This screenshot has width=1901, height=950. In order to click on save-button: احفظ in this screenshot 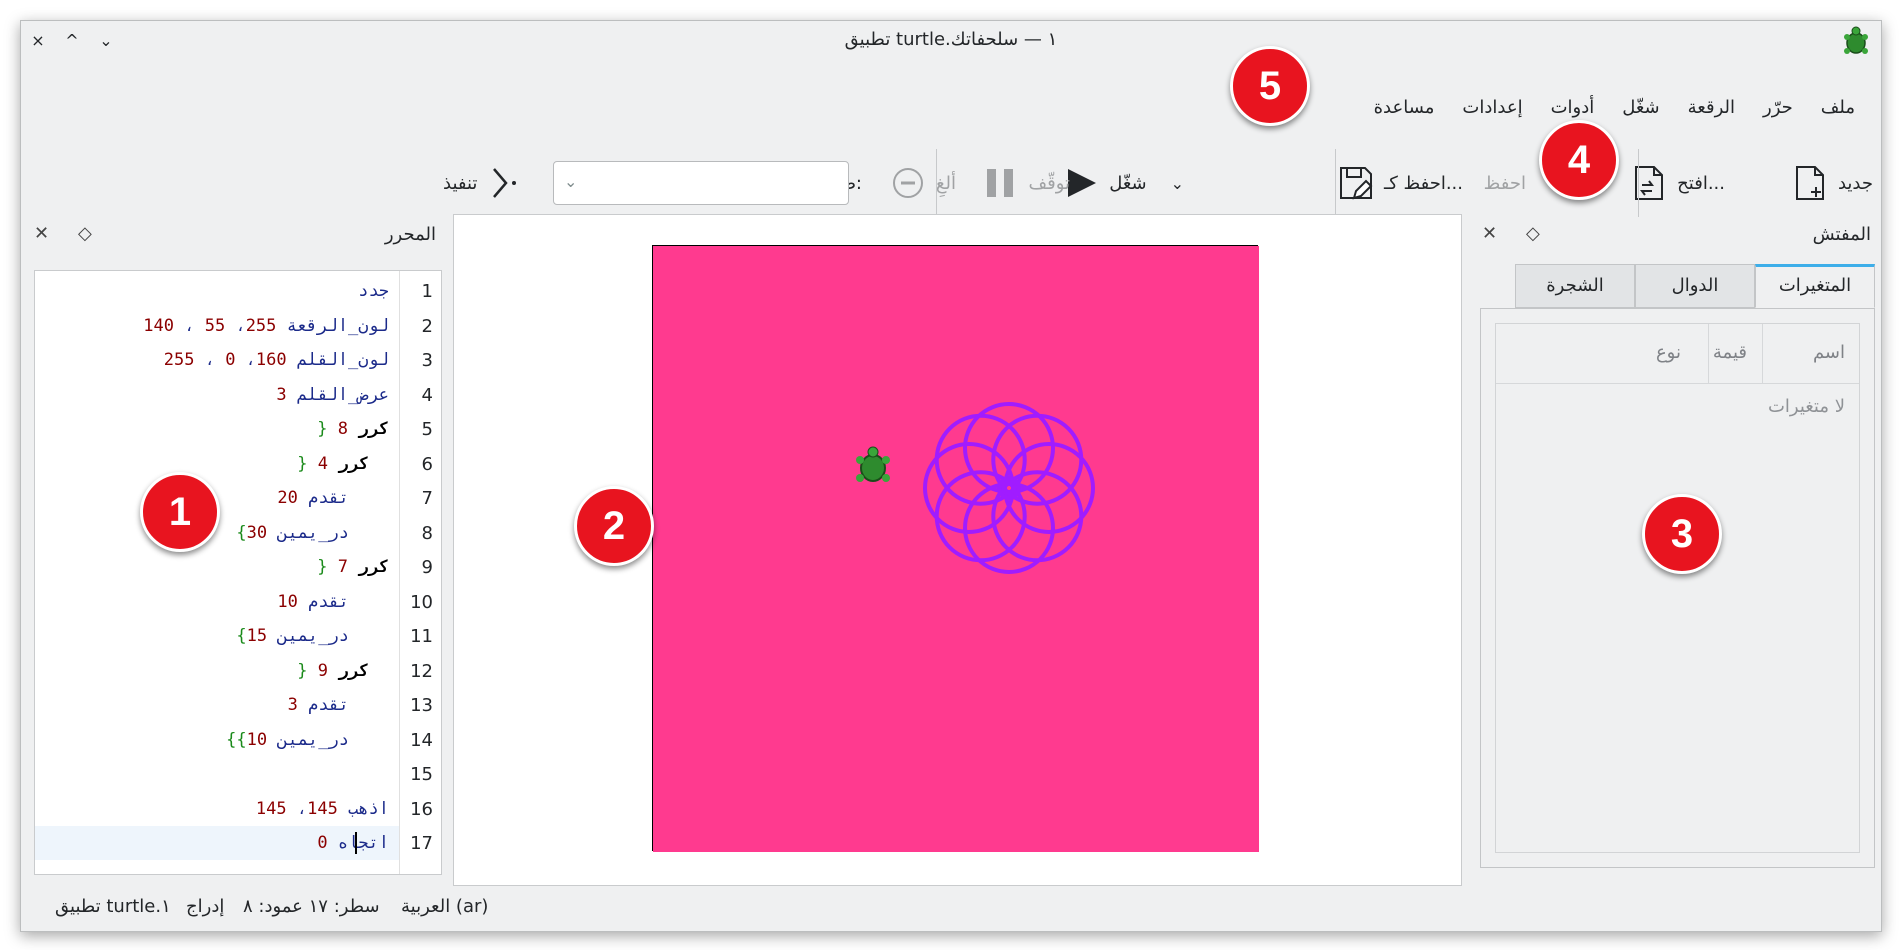, I will do `click(1505, 183)`.